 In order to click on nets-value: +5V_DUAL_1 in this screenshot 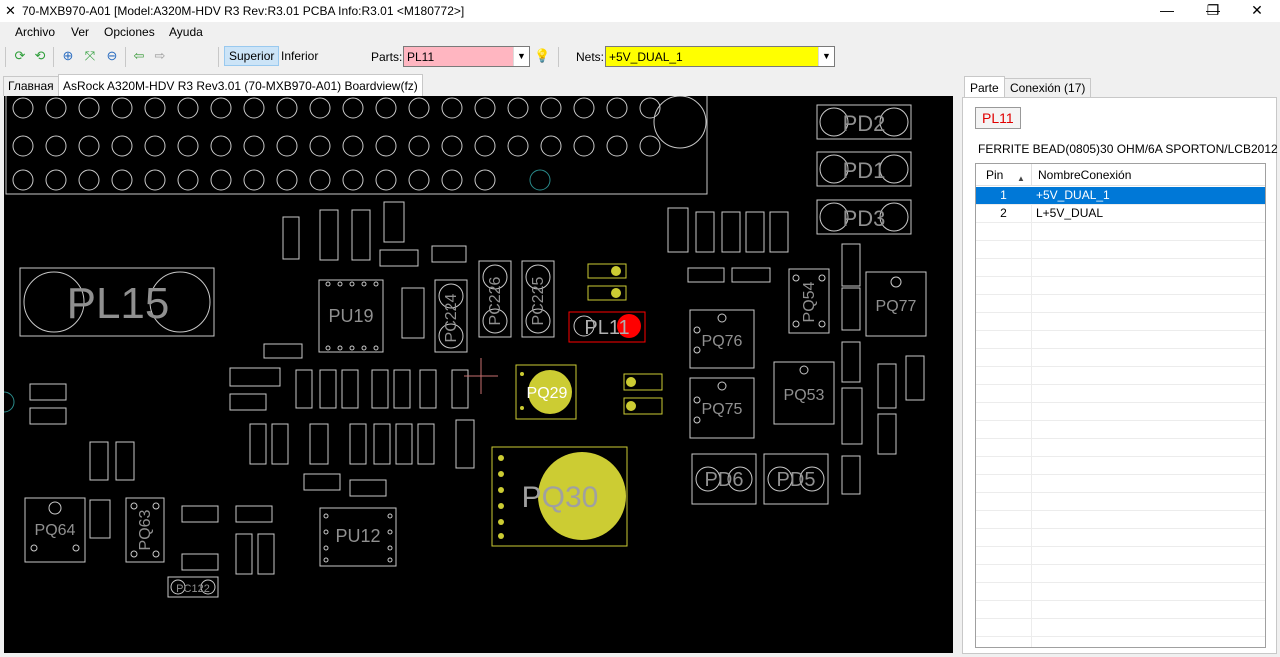, I will do `click(646, 57)`.